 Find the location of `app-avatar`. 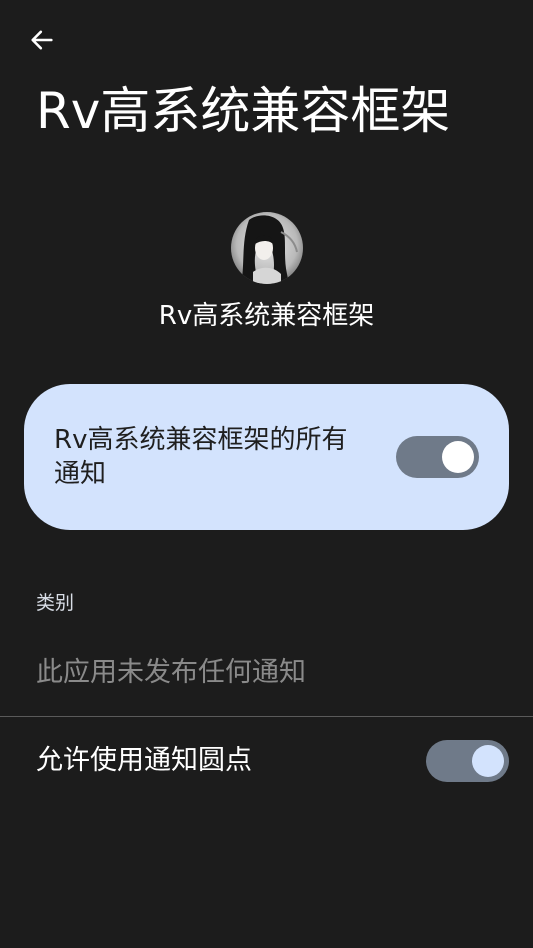

app-avatar is located at coordinates (266, 248).